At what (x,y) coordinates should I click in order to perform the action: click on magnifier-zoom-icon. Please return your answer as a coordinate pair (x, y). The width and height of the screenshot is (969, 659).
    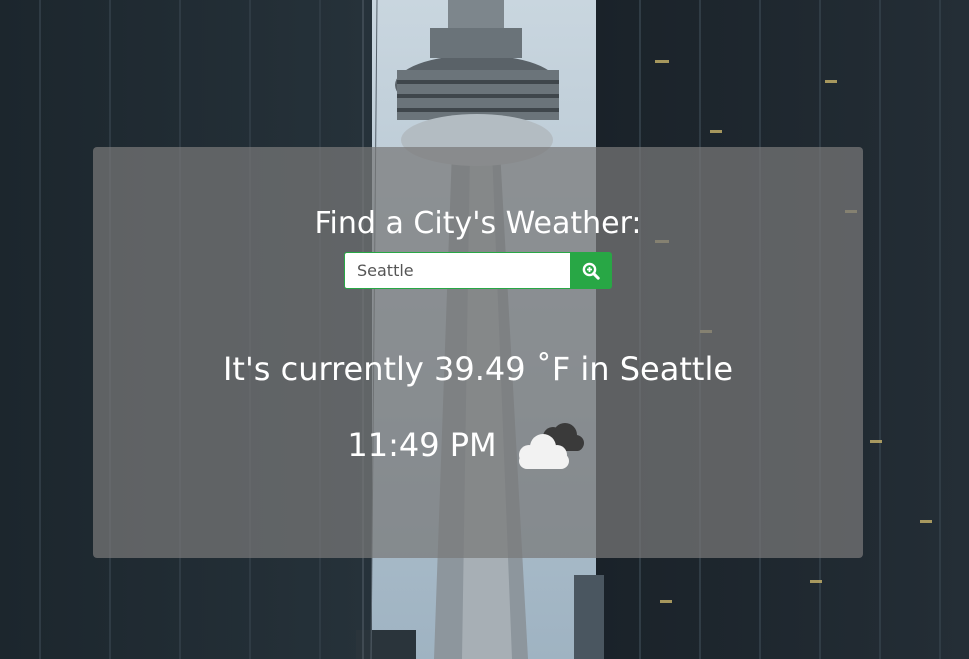
    Looking at the image, I should click on (591, 271).